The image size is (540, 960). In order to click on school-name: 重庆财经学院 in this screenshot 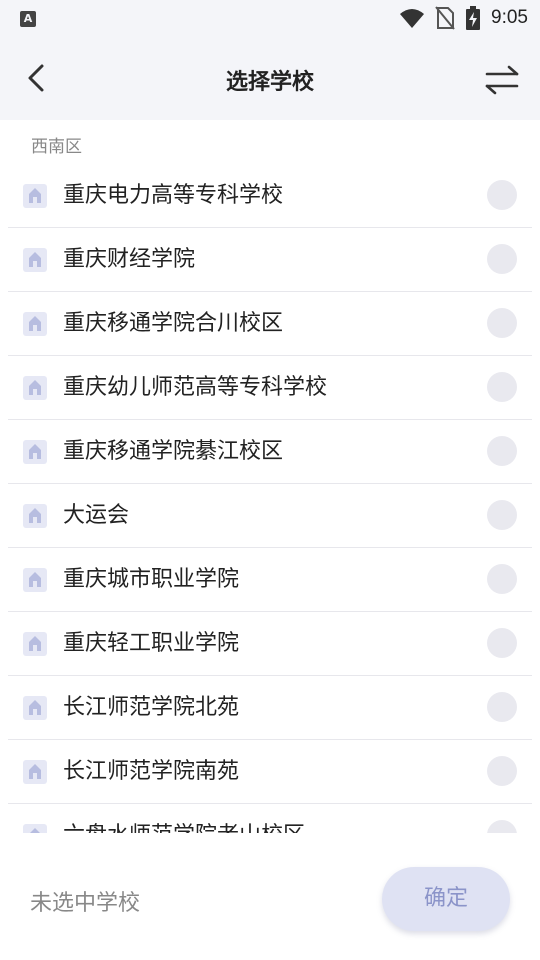, I will do `click(129, 259)`.